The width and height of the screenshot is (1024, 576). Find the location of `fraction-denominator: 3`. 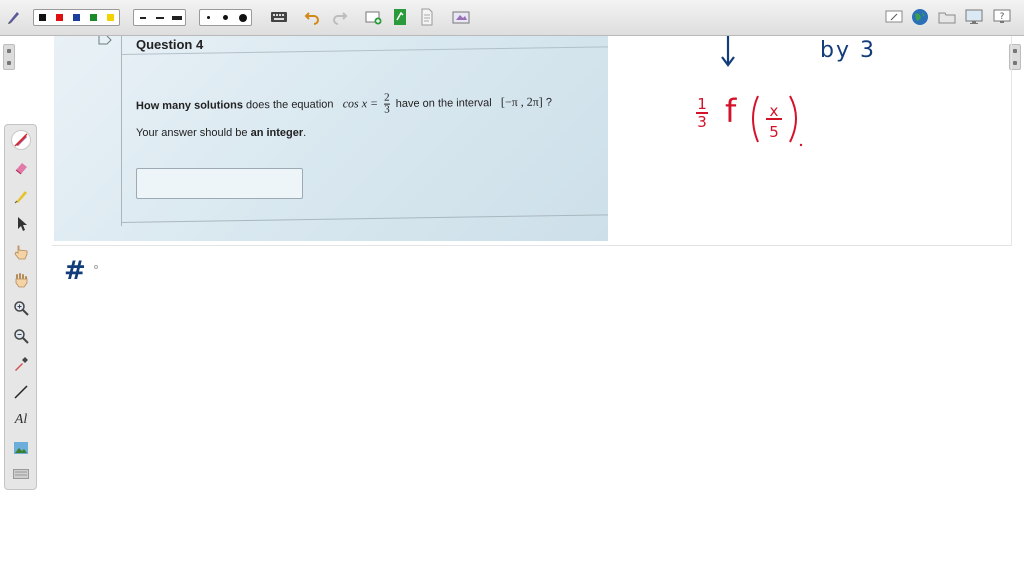

fraction-denominator: 3 is located at coordinates (387, 109).